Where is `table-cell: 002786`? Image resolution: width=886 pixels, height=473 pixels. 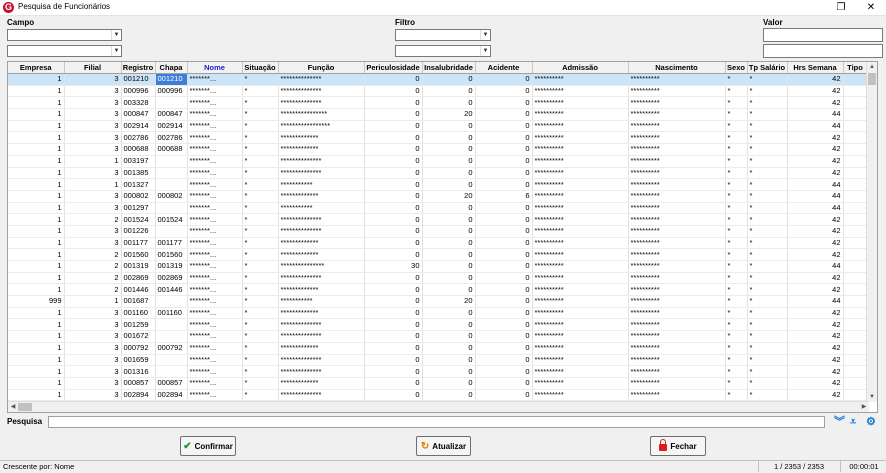 table-cell: 002786 is located at coordinates (171, 138).